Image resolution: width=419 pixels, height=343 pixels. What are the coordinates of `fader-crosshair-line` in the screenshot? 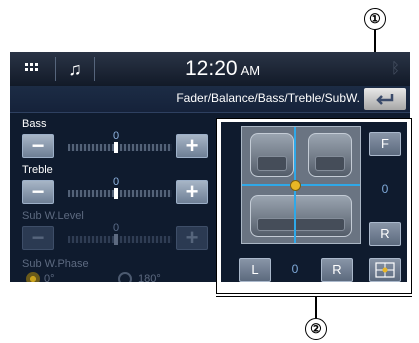 It's located at (301, 185).